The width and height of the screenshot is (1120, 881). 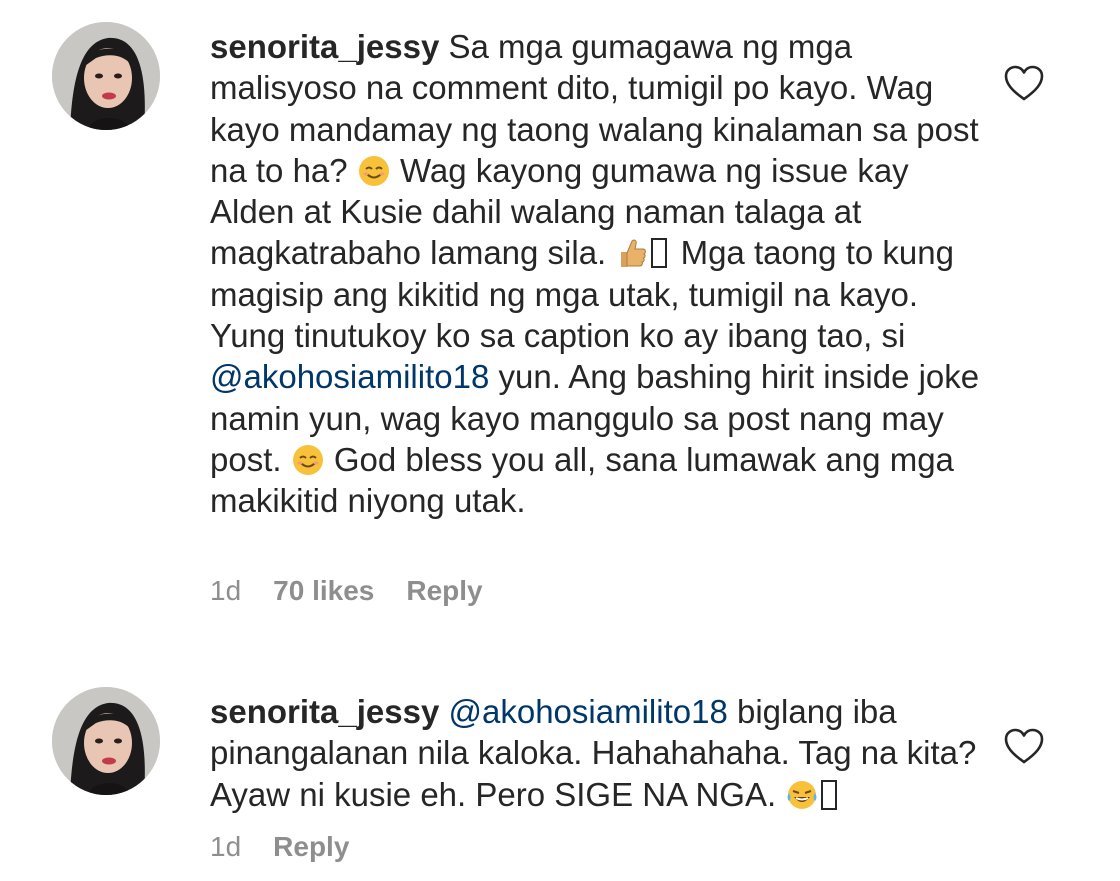 I want to click on likes-count: 70 likes, so click(x=323, y=591).